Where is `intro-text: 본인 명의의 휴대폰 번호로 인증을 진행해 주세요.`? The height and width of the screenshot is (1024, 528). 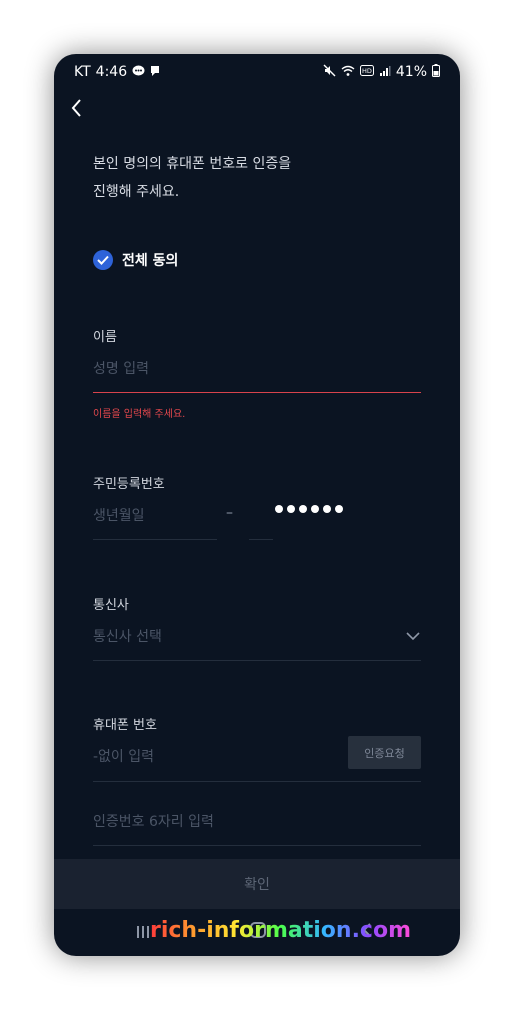 intro-text: 본인 명의의 휴대폰 번호로 인증을 진행해 주세요. is located at coordinates (253, 178).